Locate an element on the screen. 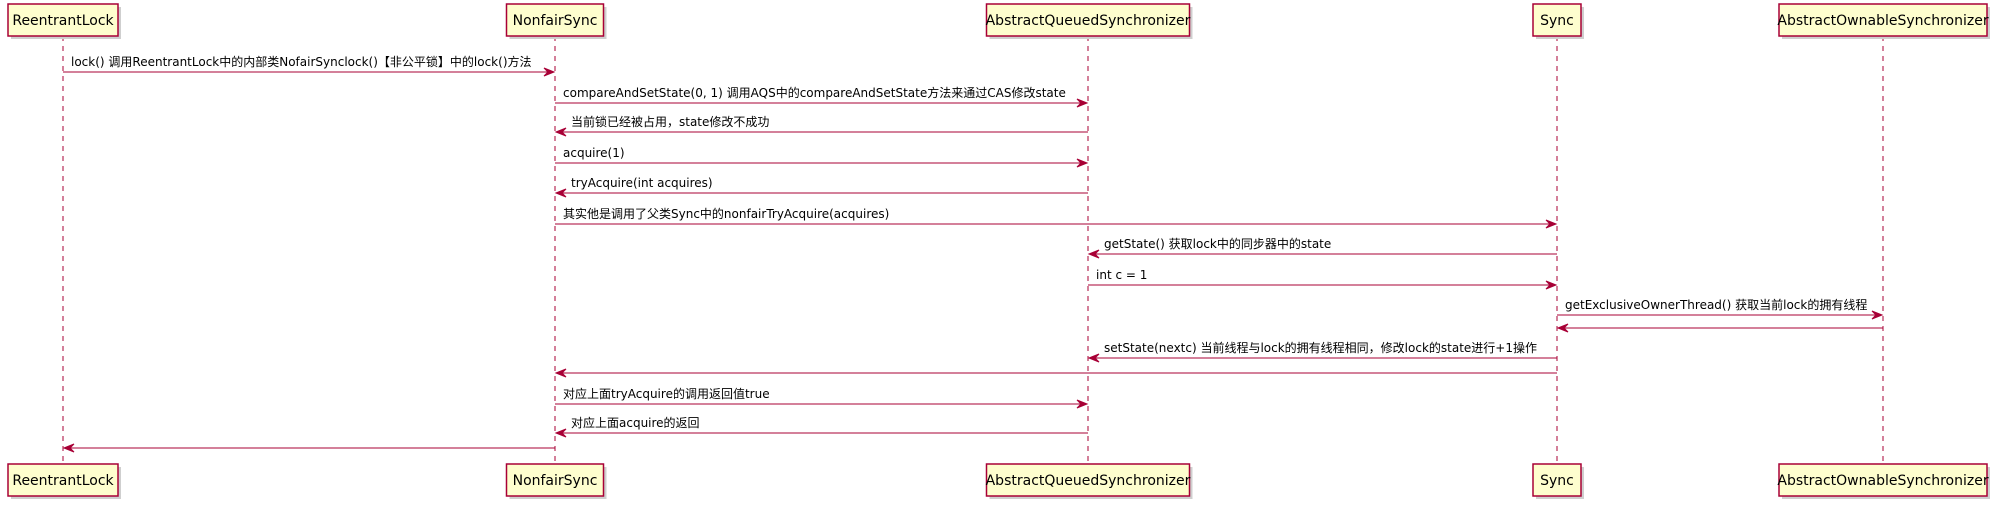 This screenshot has height=506, width=1993. message-label: getExclusiveOwnerThread() 获取当前lock的拥有线程 is located at coordinates (1716, 304).